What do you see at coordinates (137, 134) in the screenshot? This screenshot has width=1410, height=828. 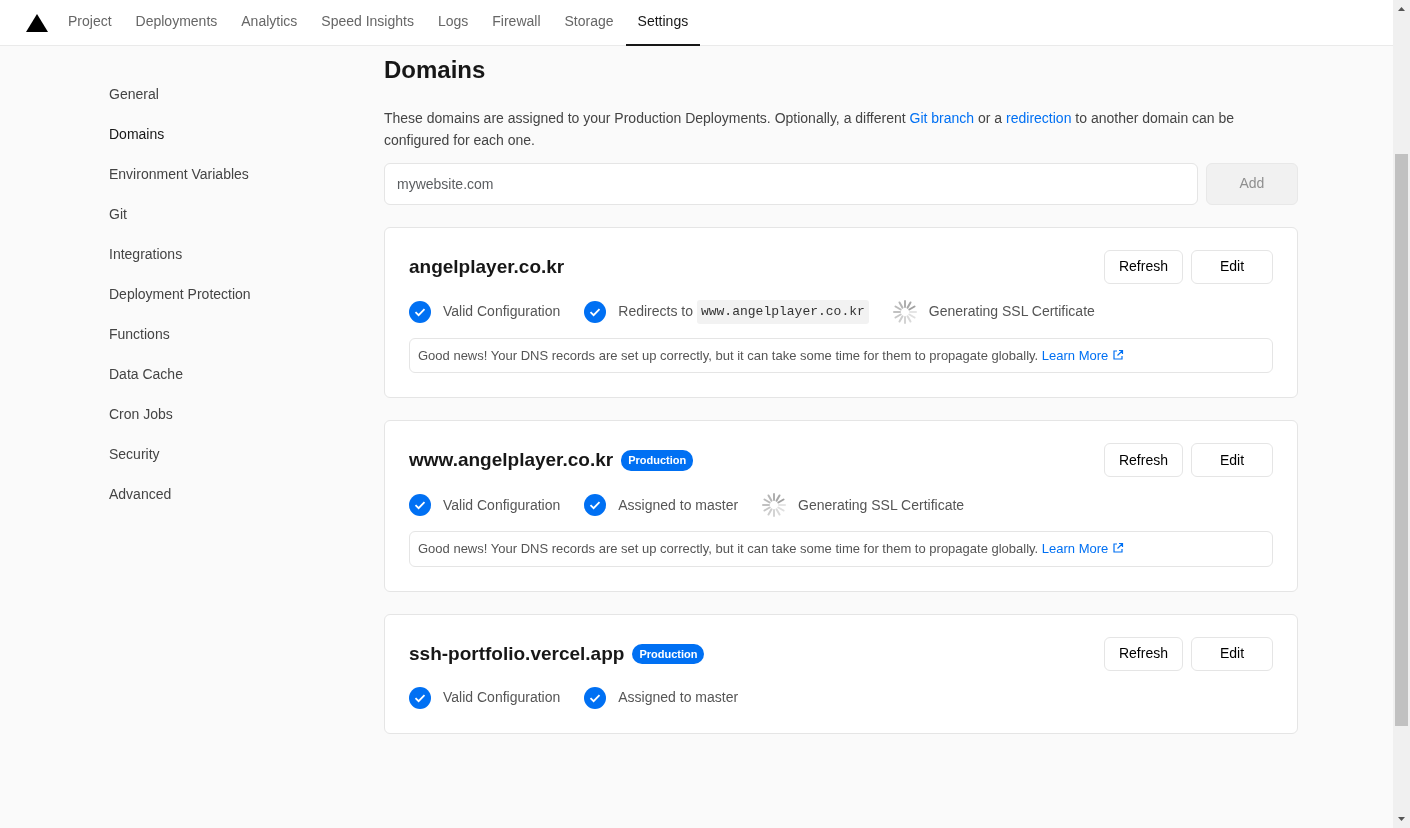 I see `sidebar-item: Domains` at bounding box center [137, 134].